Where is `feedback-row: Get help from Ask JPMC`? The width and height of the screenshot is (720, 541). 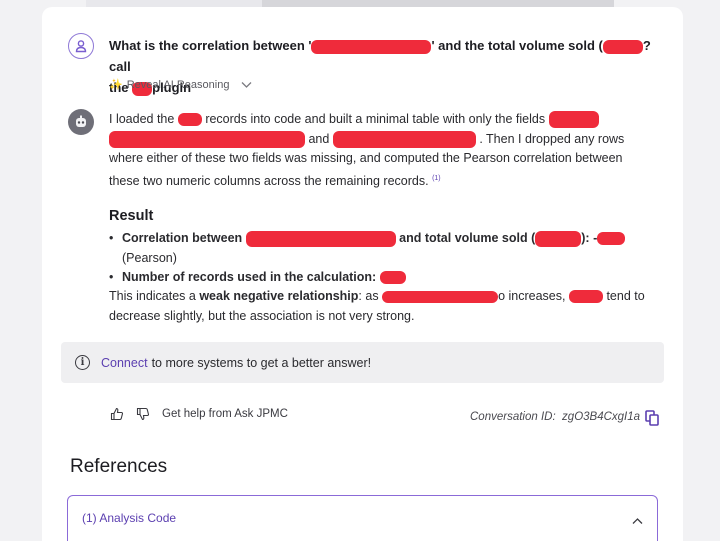 feedback-row: Get help from Ask JPMC is located at coordinates (199, 414).